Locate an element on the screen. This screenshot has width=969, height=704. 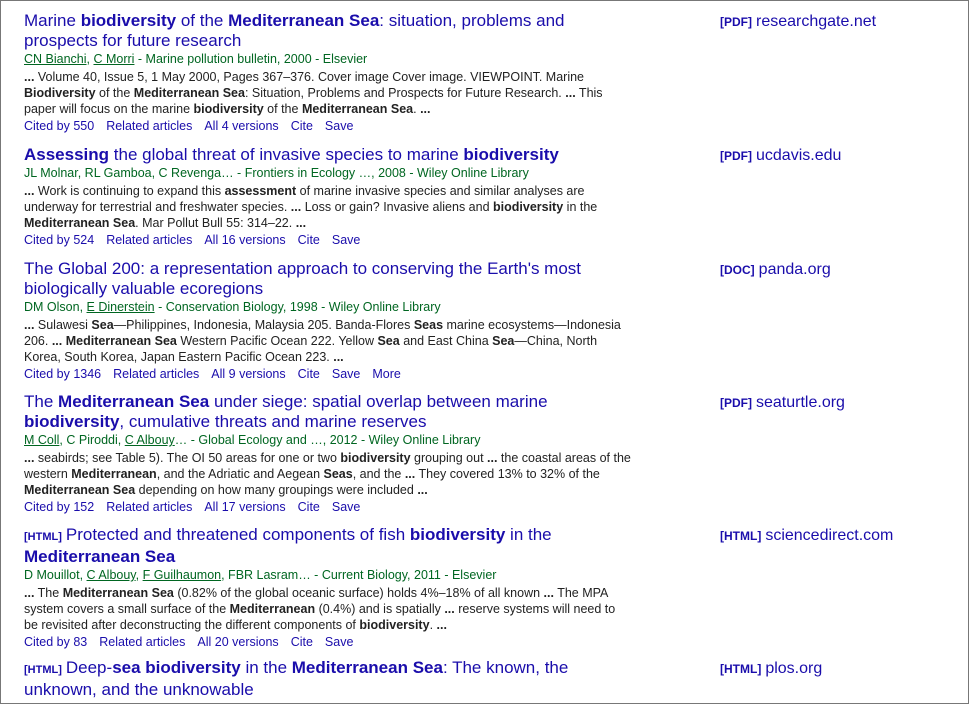
author-link: CN Bianchi is located at coordinates (55, 59).